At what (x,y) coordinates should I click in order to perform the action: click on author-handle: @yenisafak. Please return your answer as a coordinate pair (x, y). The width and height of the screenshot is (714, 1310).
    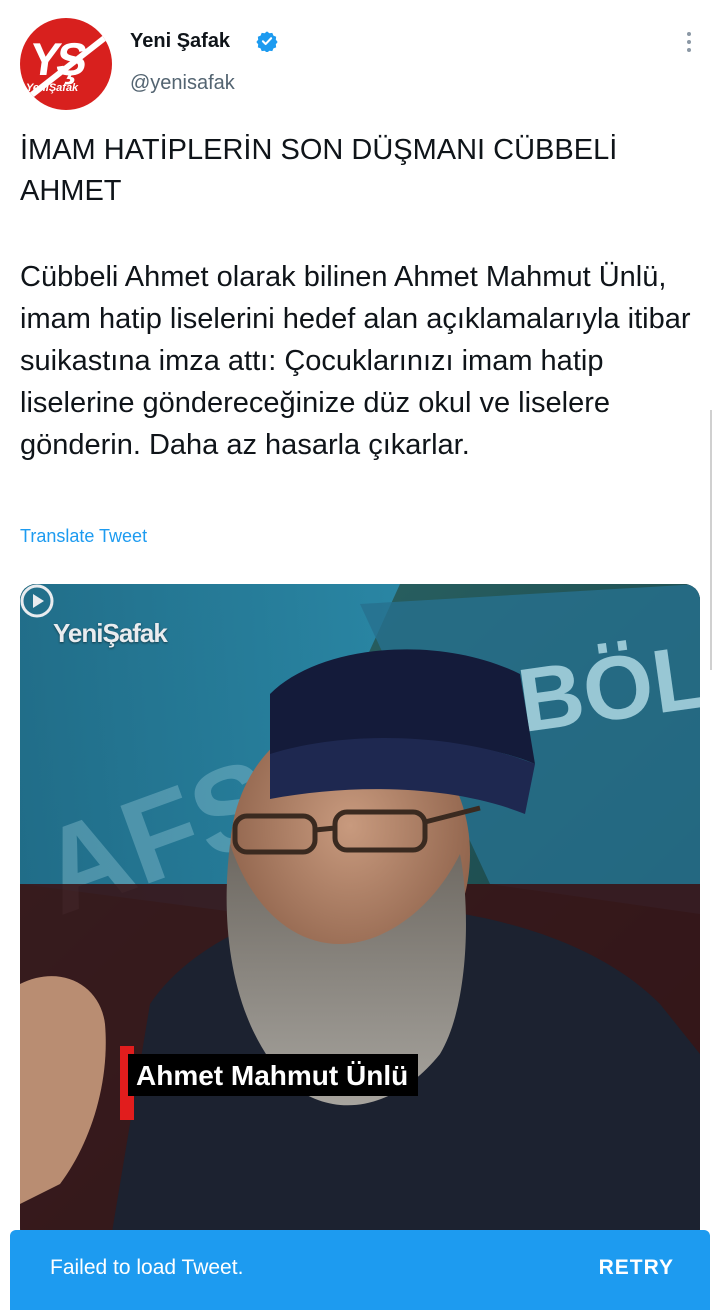
    Looking at the image, I should click on (182, 83).